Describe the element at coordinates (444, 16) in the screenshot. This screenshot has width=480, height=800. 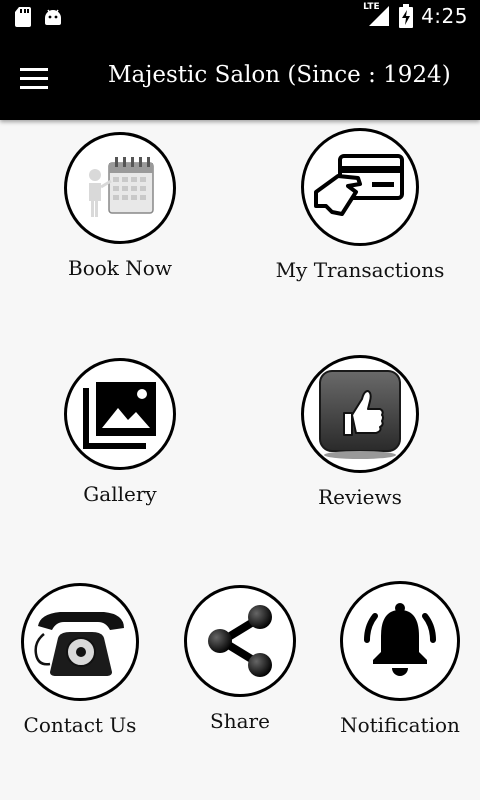
I see `status-clock: 4:25` at that location.